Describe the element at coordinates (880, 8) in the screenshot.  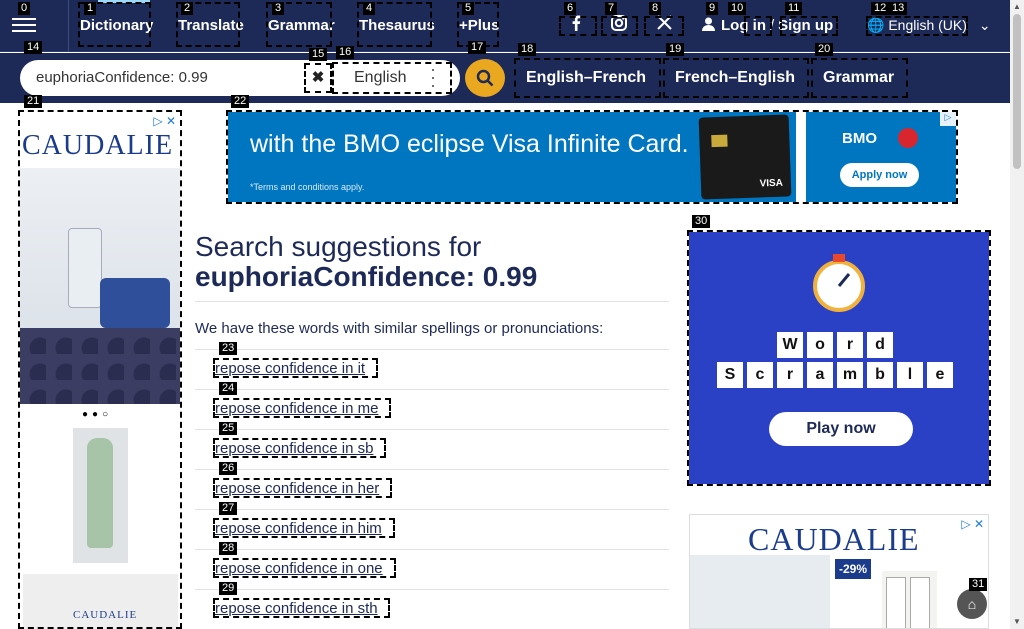
I see `index-tag: 12` at that location.